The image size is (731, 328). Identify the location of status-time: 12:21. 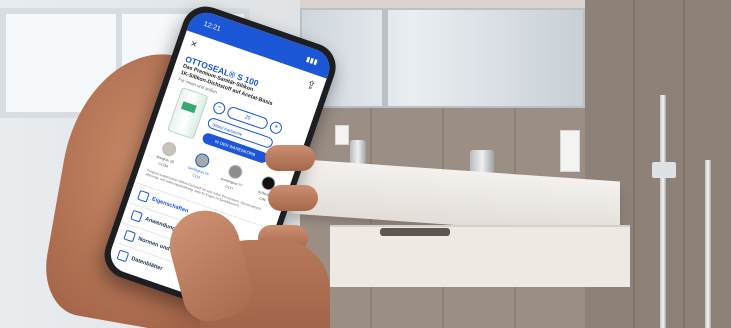
(212, 26).